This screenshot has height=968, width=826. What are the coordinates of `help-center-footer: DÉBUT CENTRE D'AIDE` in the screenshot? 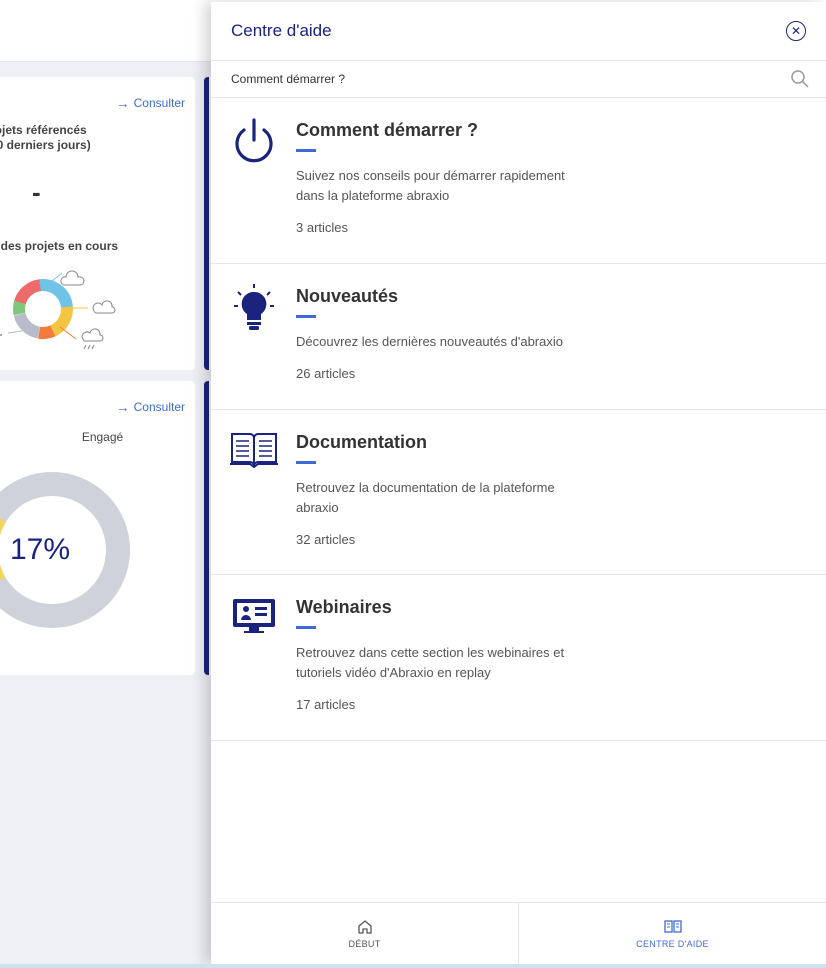 It's located at (518, 933).